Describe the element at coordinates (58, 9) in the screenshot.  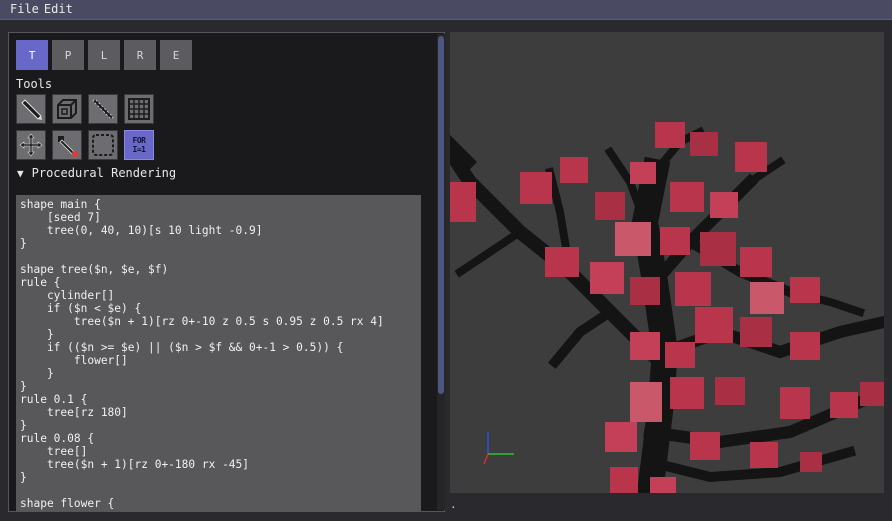
I see `menu-edit: Edit` at that location.